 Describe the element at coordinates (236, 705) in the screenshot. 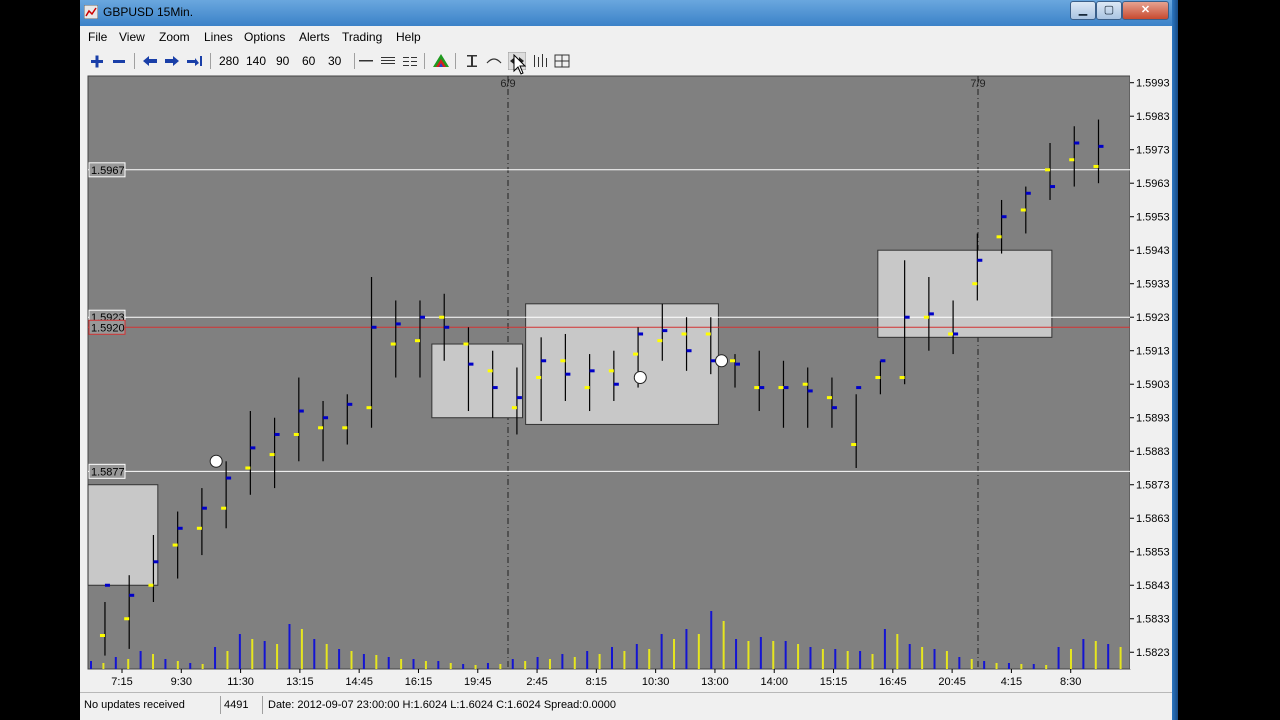

I see `status-count: 4491` at that location.